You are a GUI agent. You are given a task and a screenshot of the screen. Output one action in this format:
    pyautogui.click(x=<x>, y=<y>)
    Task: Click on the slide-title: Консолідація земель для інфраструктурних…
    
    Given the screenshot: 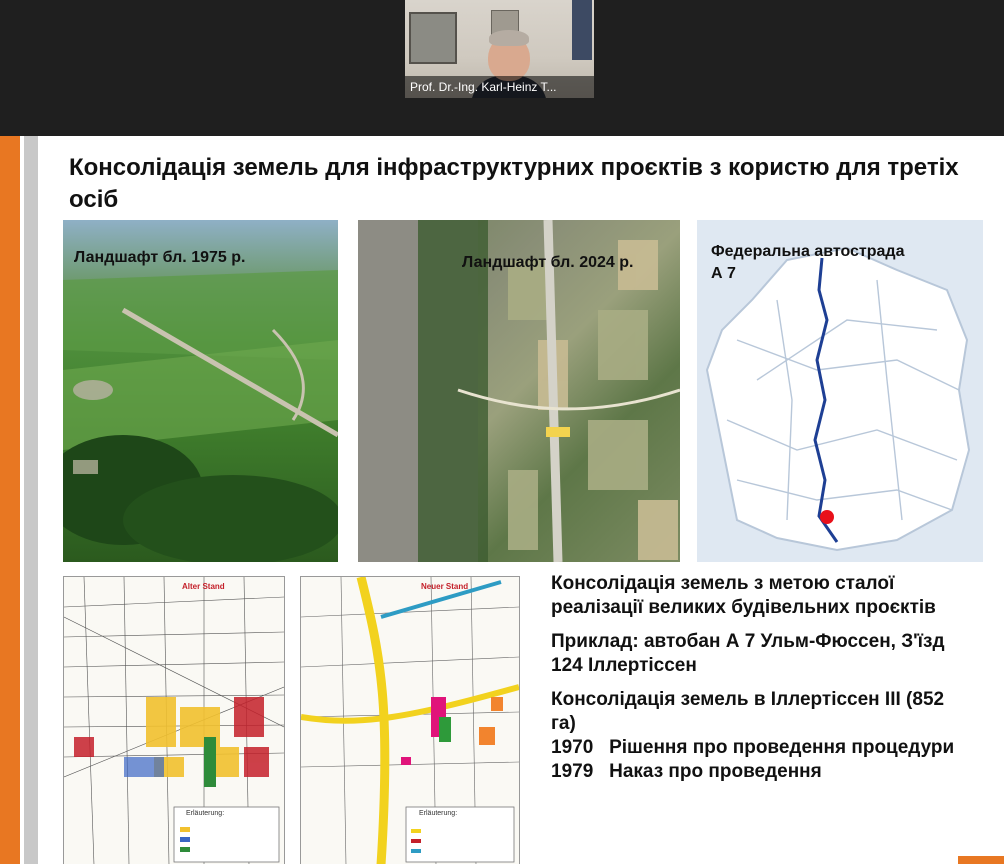 What is the action you would take?
    pyautogui.click(x=514, y=183)
    